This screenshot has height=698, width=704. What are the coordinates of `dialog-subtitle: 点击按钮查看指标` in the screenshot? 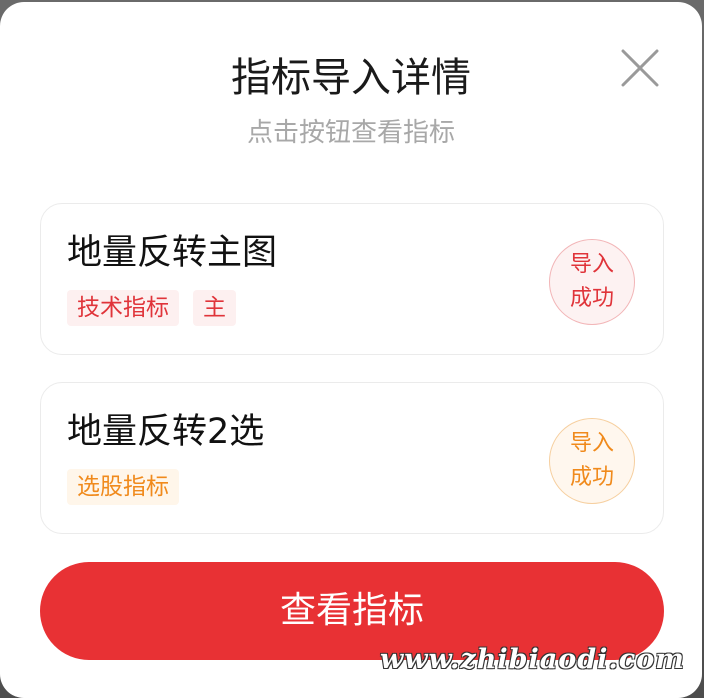 It's located at (350, 133).